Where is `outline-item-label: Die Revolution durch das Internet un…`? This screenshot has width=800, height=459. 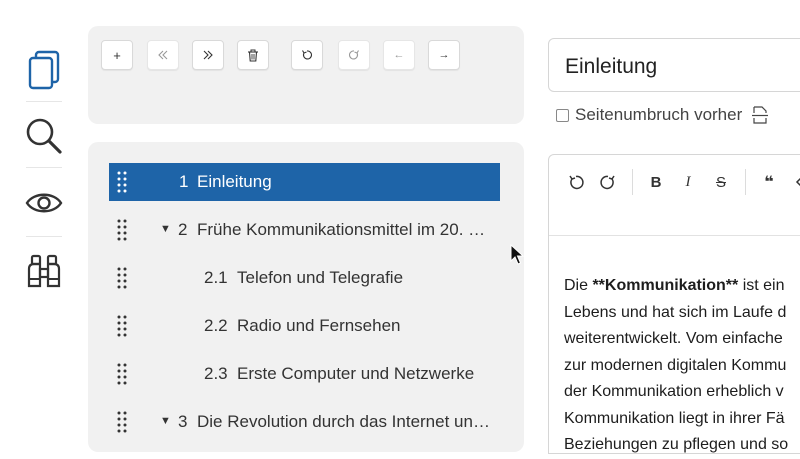
outline-item-label: Die Revolution durch das Internet un… is located at coordinates (343, 421).